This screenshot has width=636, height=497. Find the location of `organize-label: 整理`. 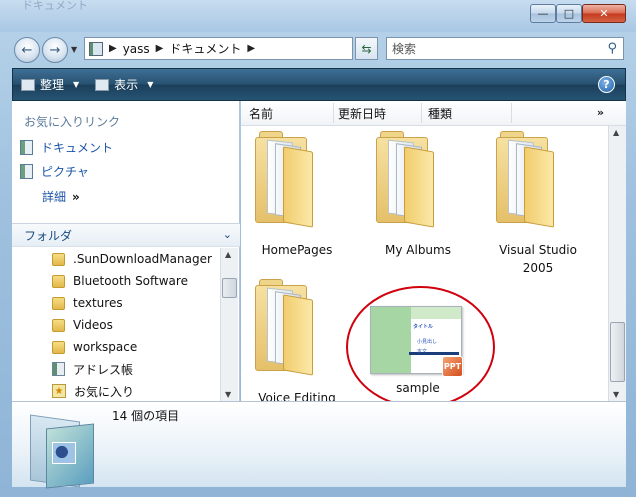

organize-label: 整理 is located at coordinates (52, 85).